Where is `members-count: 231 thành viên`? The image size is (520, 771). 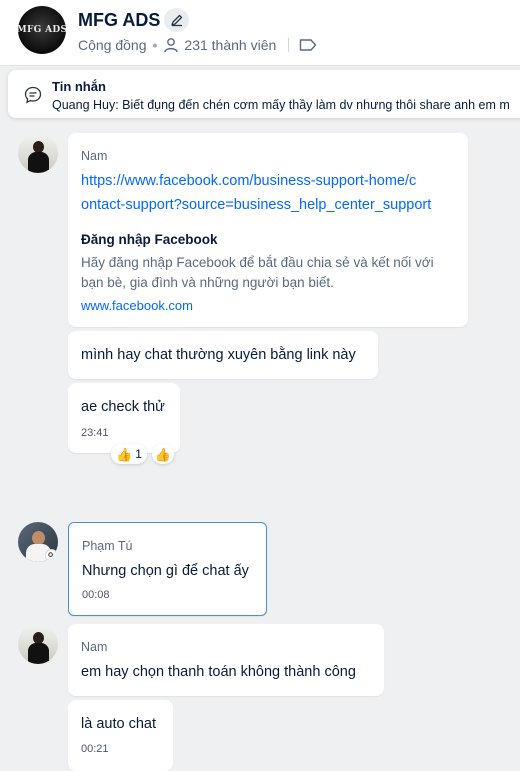
members-count: 231 thành viên is located at coordinates (230, 45).